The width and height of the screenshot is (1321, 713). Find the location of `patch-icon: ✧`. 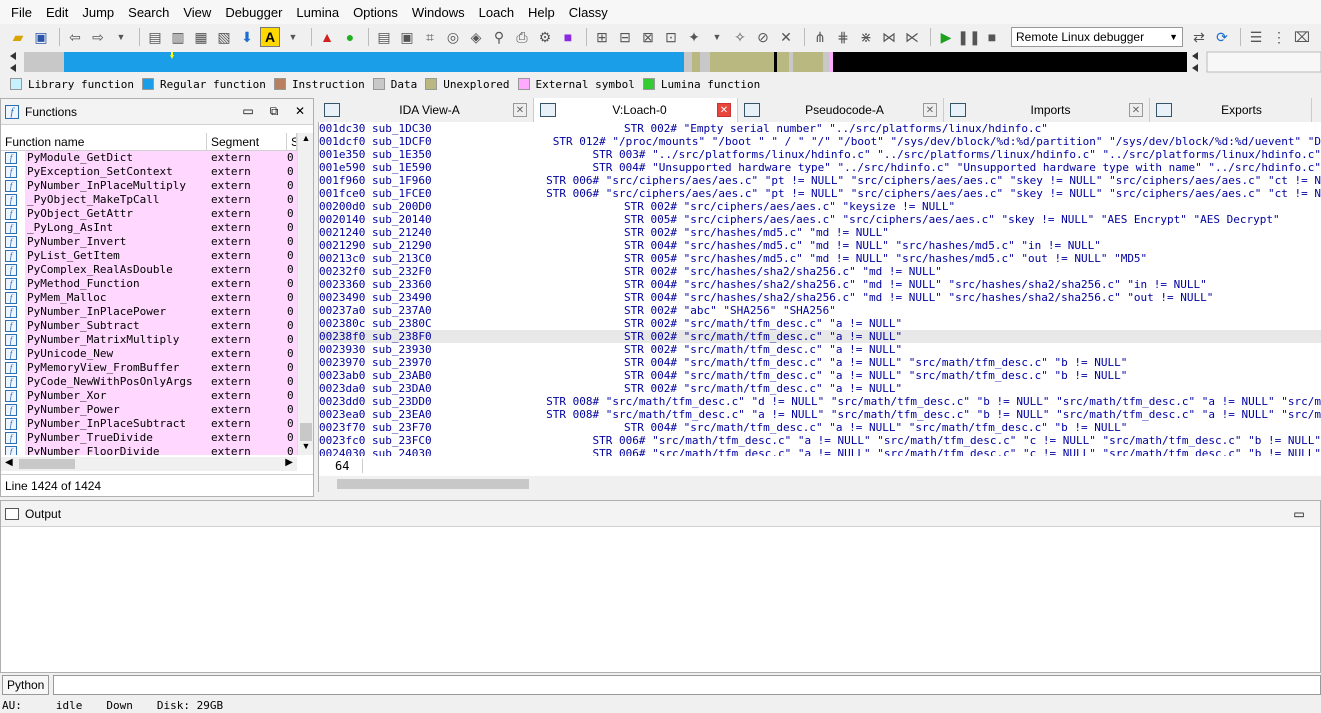

patch-icon: ✧ is located at coordinates (740, 37).